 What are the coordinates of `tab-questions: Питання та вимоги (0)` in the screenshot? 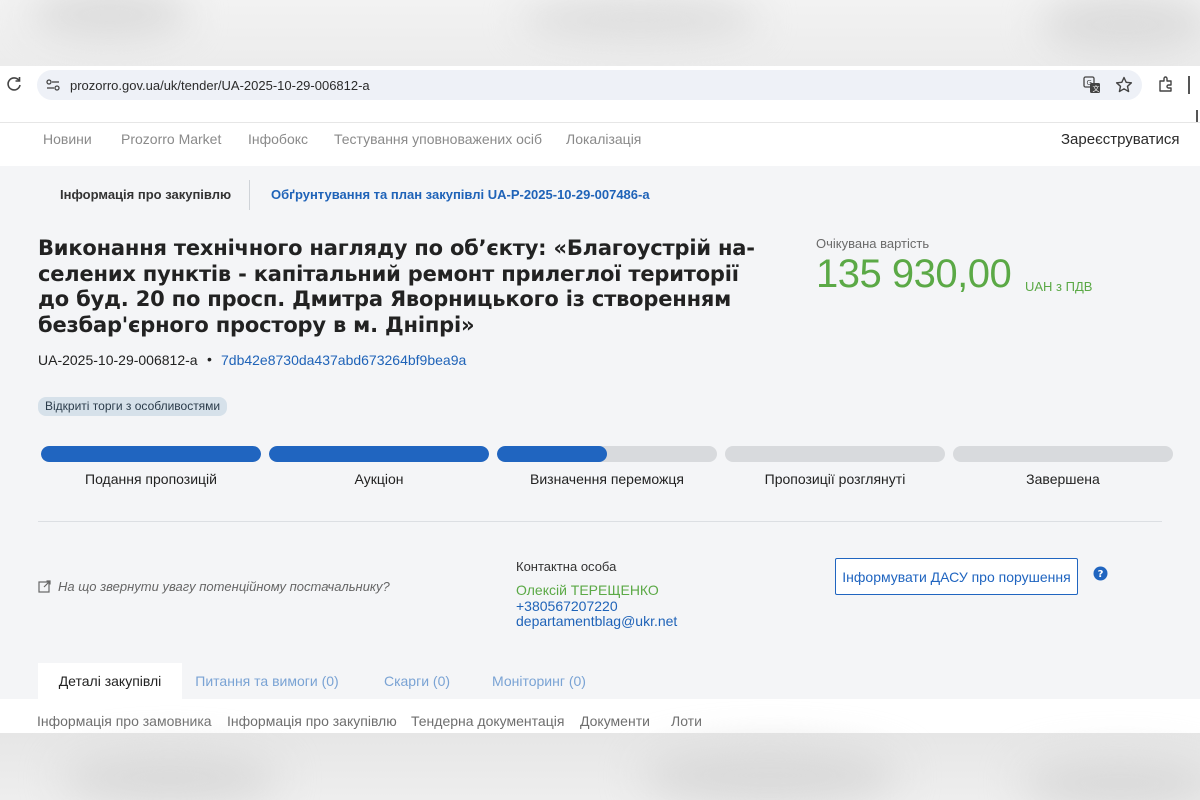 It's located at (267, 681).